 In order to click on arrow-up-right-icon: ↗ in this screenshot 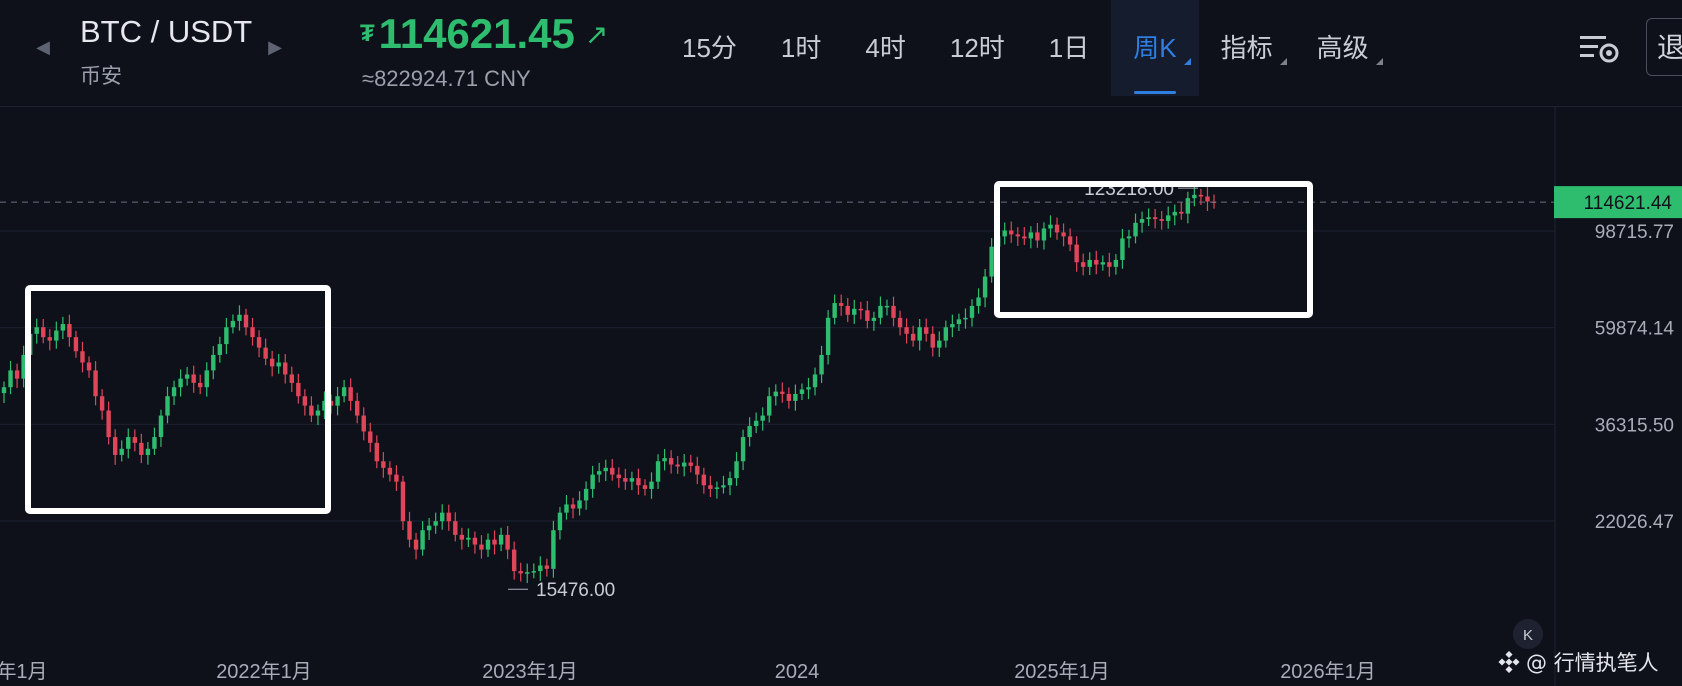, I will do `click(596, 34)`.